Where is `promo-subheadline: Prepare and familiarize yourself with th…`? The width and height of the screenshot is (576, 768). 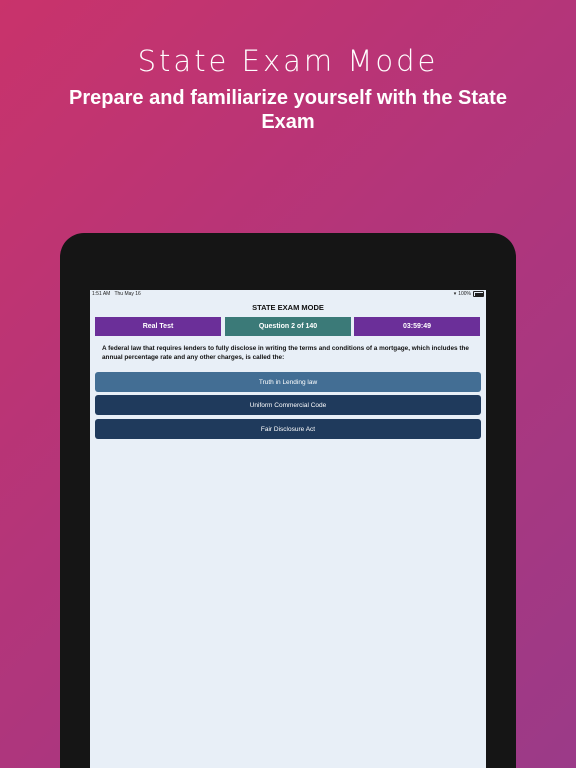
promo-subheadline: Prepare and familiarize yourself with th… is located at coordinates (288, 110).